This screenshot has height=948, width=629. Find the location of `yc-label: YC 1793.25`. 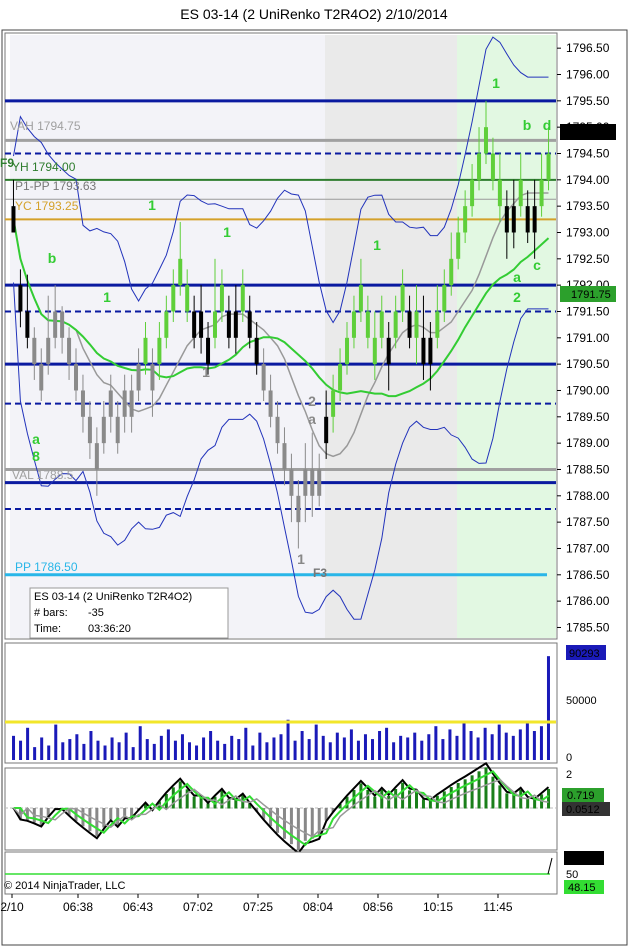

yc-label: YC 1793.25 is located at coordinates (47, 206).